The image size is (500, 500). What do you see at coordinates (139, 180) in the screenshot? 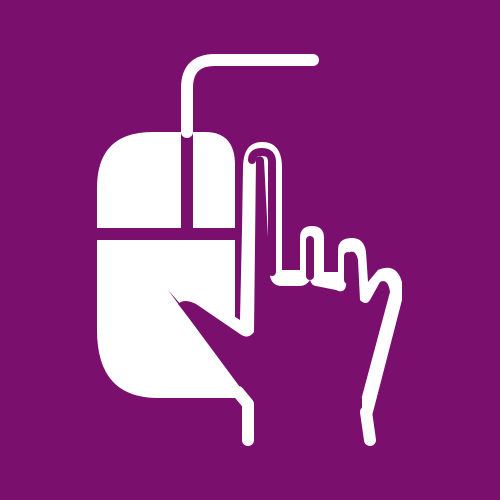
I see `mouse-left-button` at bounding box center [139, 180].